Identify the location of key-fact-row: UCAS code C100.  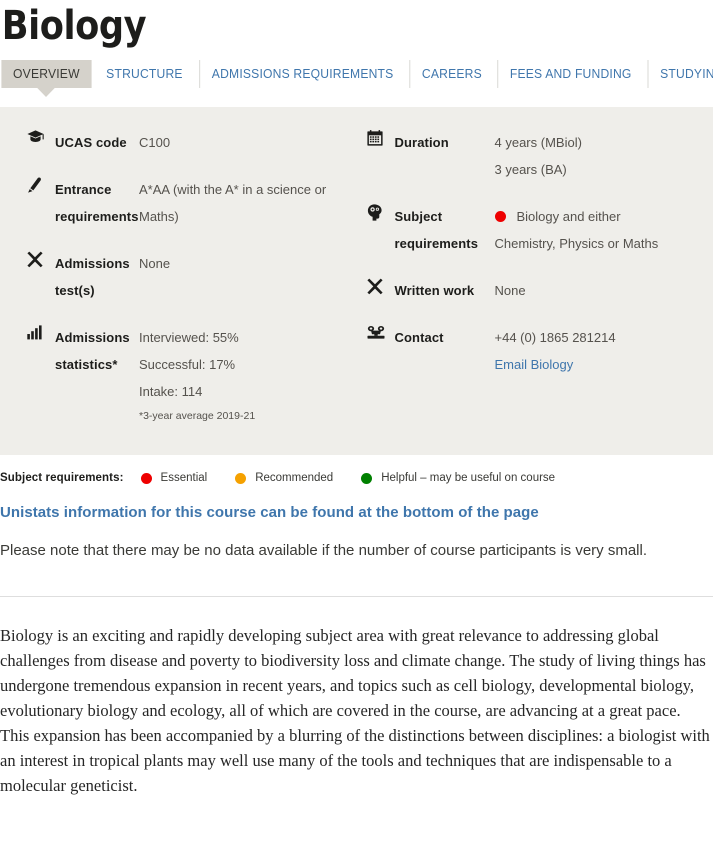
(192, 142).